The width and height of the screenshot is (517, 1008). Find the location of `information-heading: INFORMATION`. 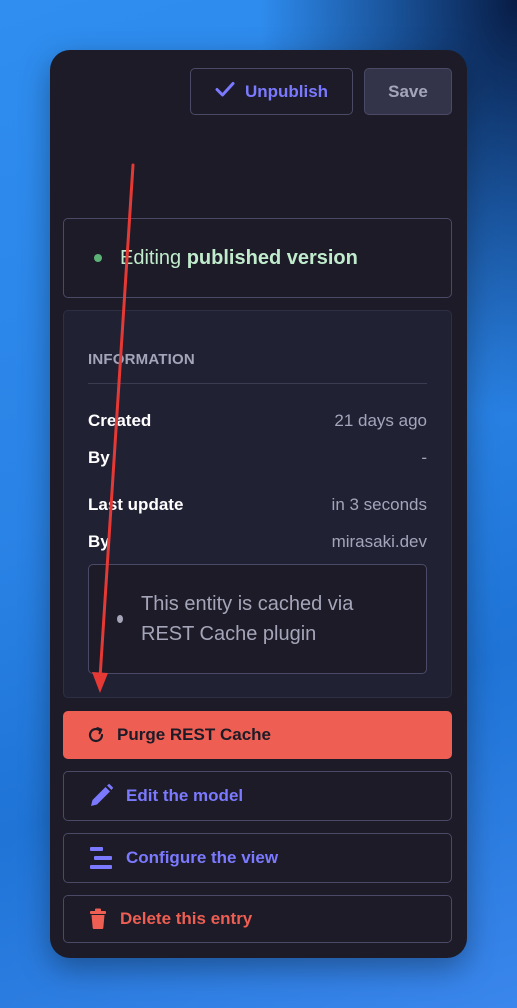

information-heading: INFORMATION is located at coordinates (141, 359).